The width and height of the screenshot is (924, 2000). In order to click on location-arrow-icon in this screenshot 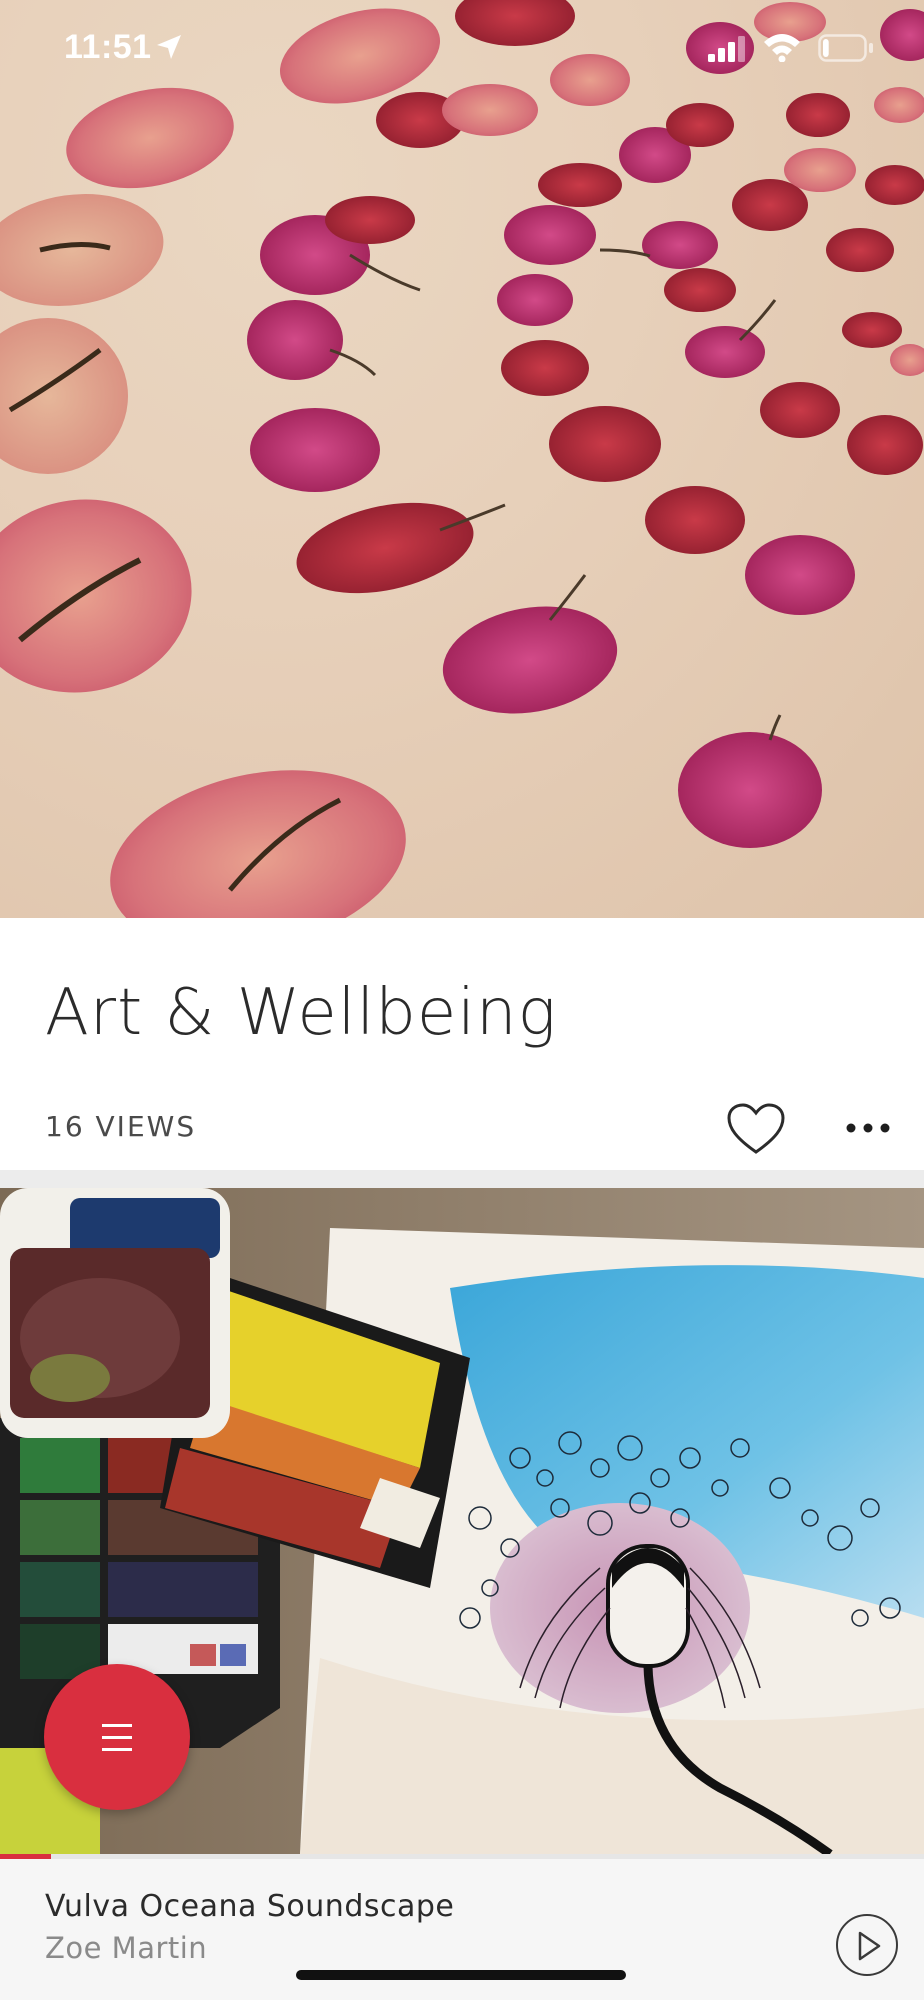, I will do `click(169, 47)`.